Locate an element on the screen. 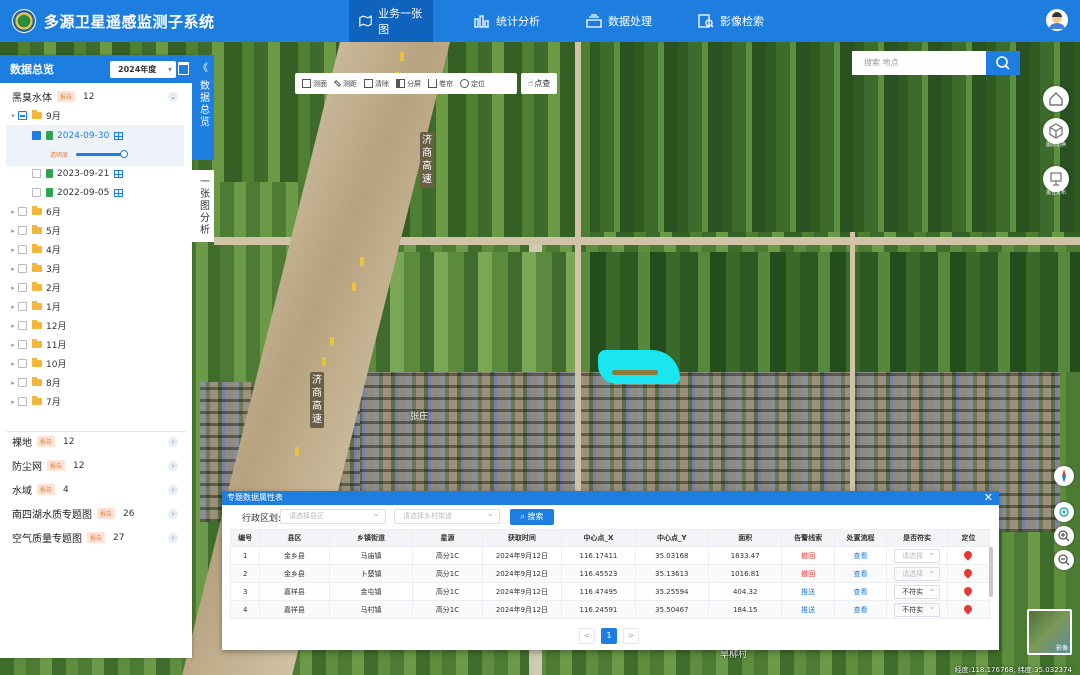 The width and height of the screenshot is (1080, 675). home-button is located at coordinates (1056, 99).